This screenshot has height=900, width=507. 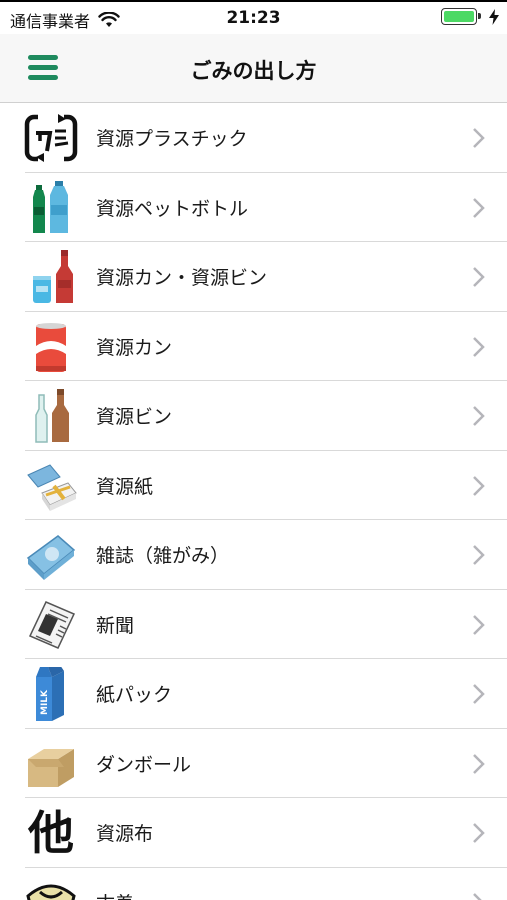 What do you see at coordinates (494, 16) in the screenshot?
I see `charging-bolt-icon` at bounding box center [494, 16].